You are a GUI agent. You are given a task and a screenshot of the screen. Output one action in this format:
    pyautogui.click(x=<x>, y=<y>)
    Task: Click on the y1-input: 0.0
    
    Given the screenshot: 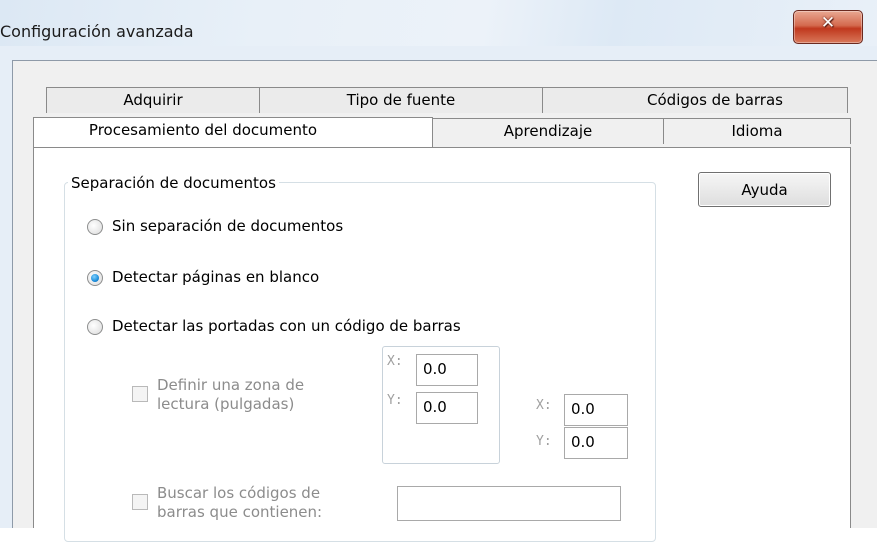 What is the action you would take?
    pyautogui.click(x=447, y=408)
    